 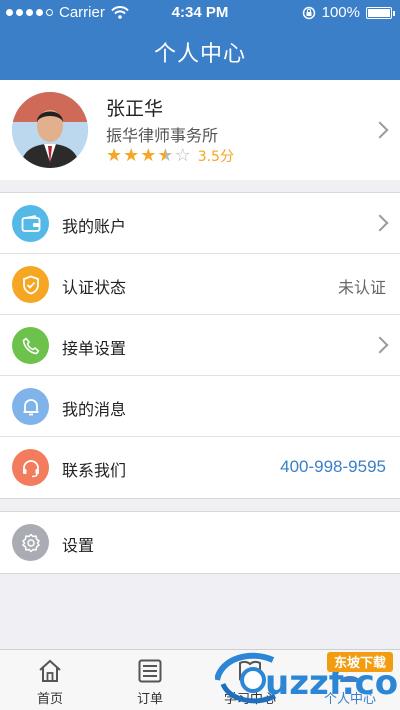 What do you see at coordinates (165, 155) in the screenshot?
I see `half-star-icon: ★` at bounding box center [165, 155].